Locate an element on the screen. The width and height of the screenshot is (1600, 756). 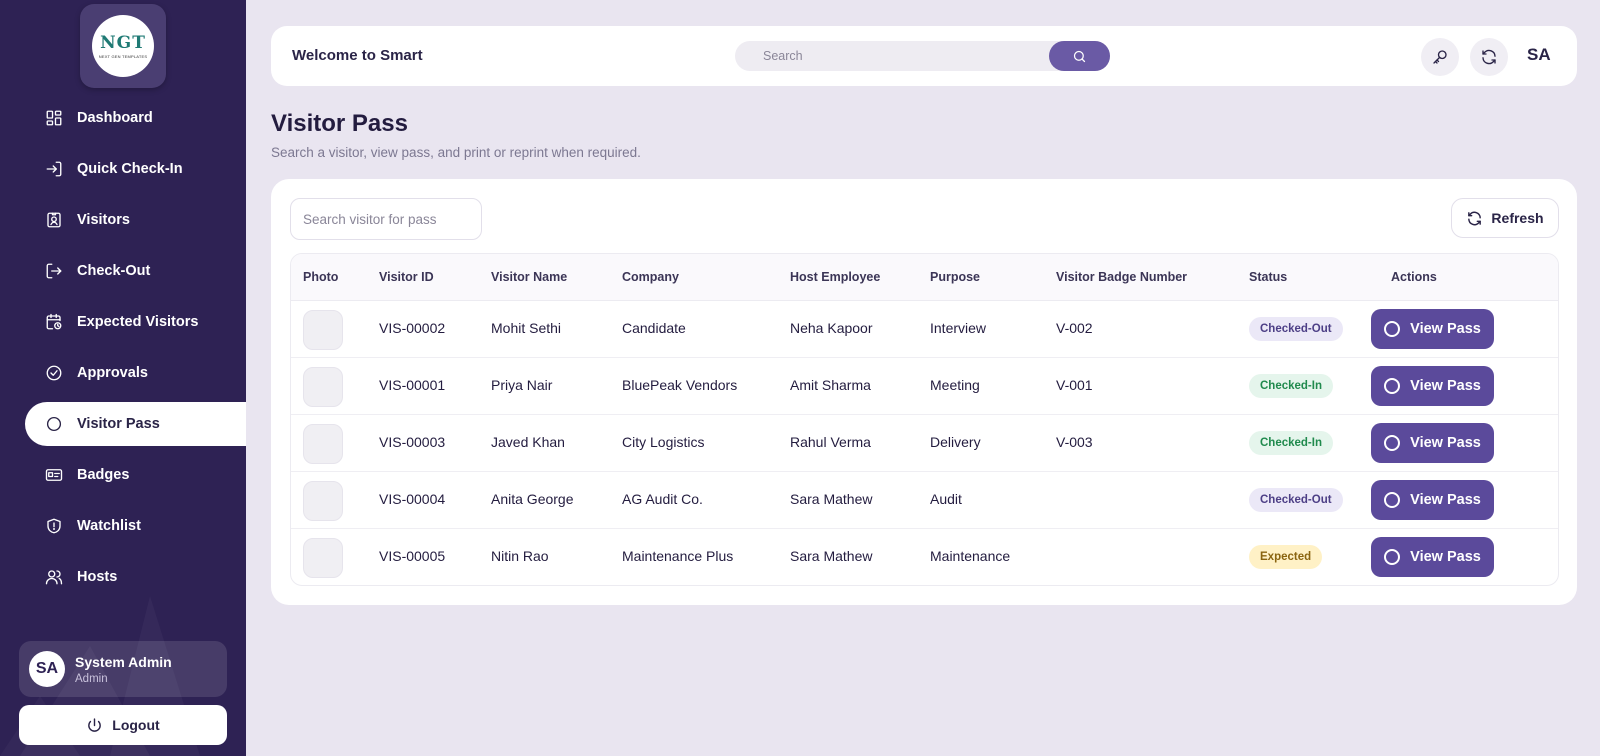
refresh-label: Refresh is located at coordinates (1517, 218).